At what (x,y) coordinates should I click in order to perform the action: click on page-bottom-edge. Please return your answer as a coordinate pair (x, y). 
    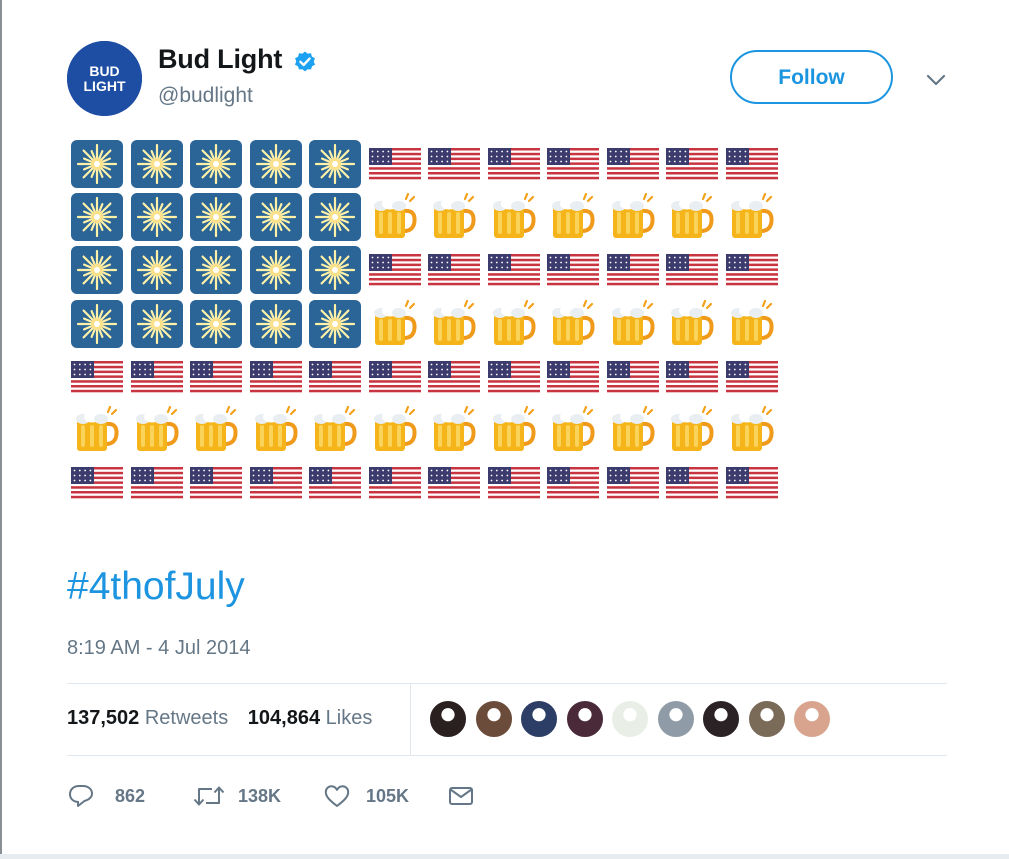
    Looking at the image, I should click on (504, 856).